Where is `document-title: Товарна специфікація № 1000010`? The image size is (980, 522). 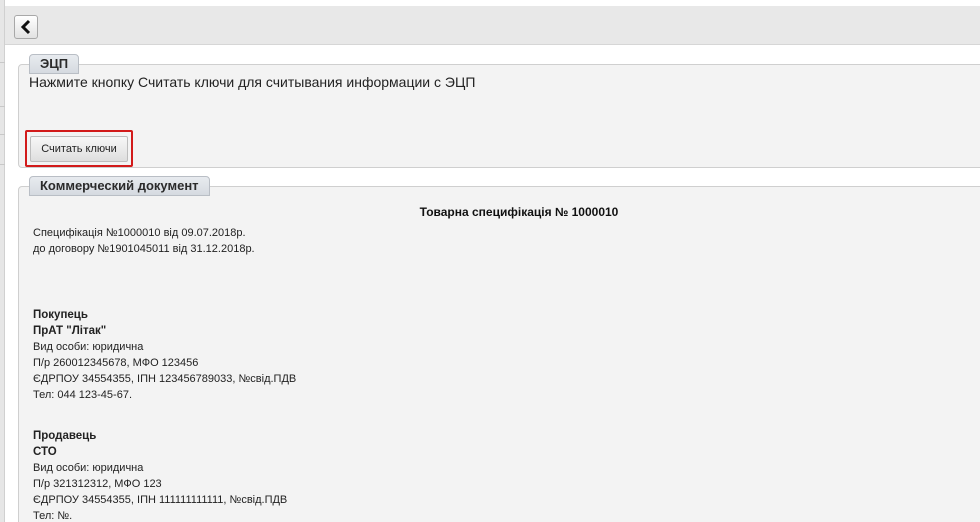 document-title: Товарна специфікація № 1000010 is located at coordinates (519, 212).